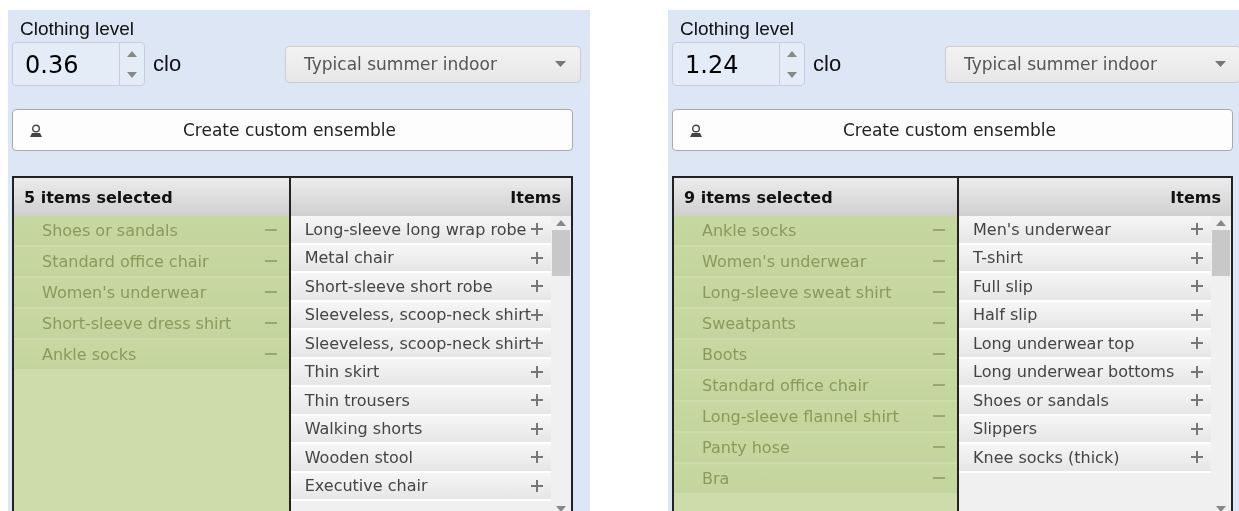 The image size is (1239, 511). Describe the element at coordinates (1085, 287) in the screenshot. I see `available-item: Full slip` at that location.